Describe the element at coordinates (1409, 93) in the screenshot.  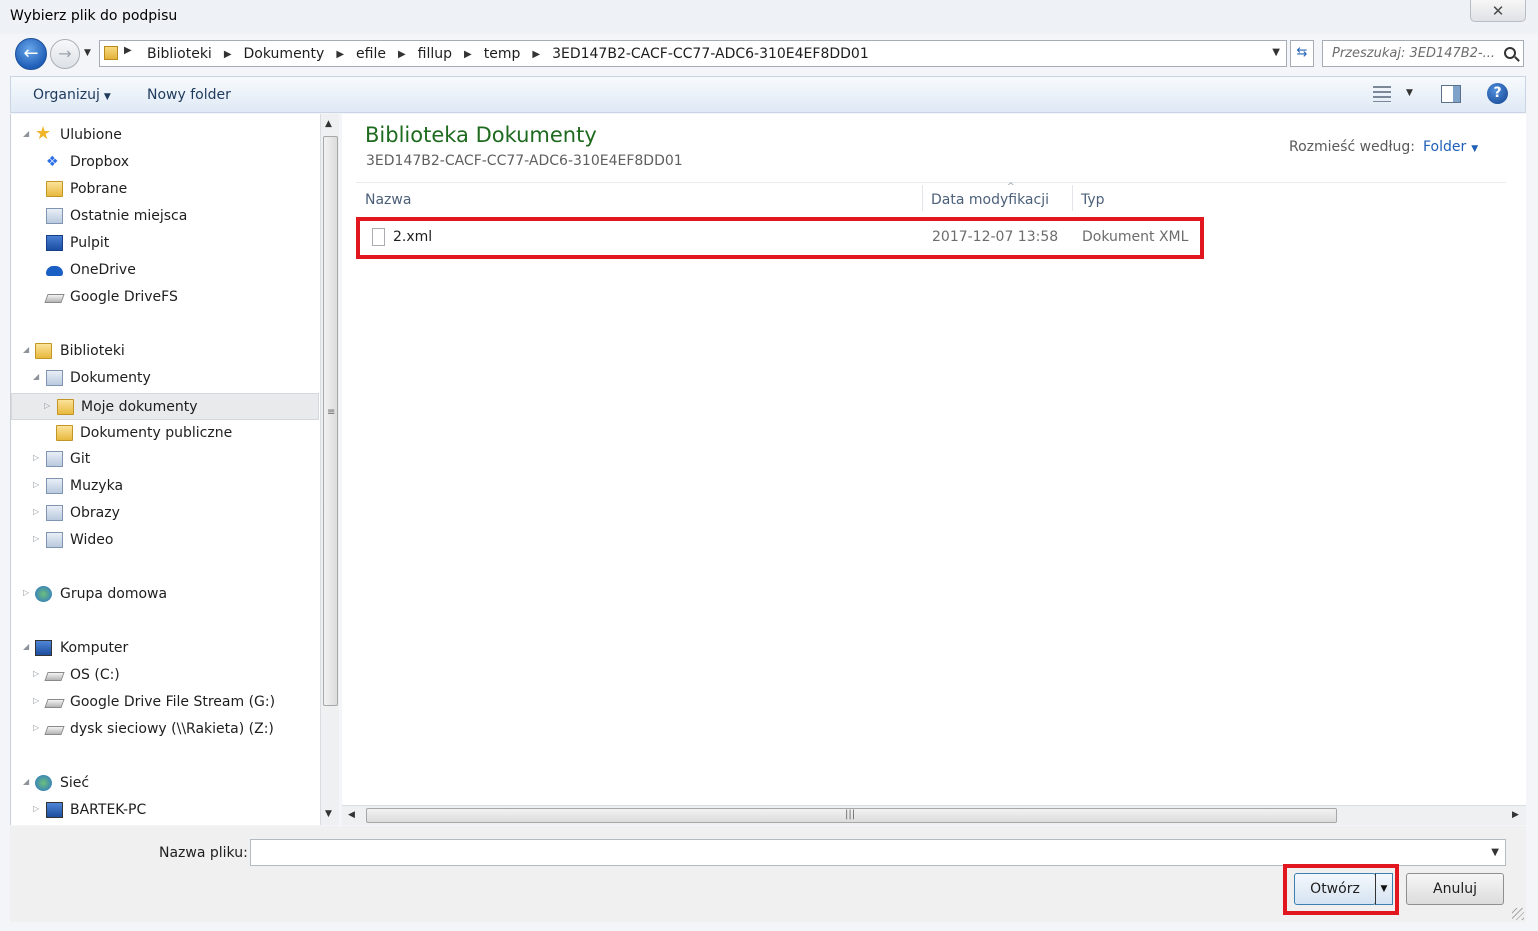
I see `view-dropdown-icon: ▼` at that location.